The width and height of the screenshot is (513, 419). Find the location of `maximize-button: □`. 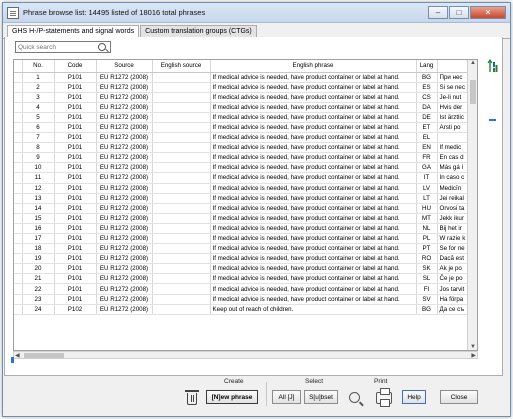

maximize-button: □ is located at coordinates (459, 12).